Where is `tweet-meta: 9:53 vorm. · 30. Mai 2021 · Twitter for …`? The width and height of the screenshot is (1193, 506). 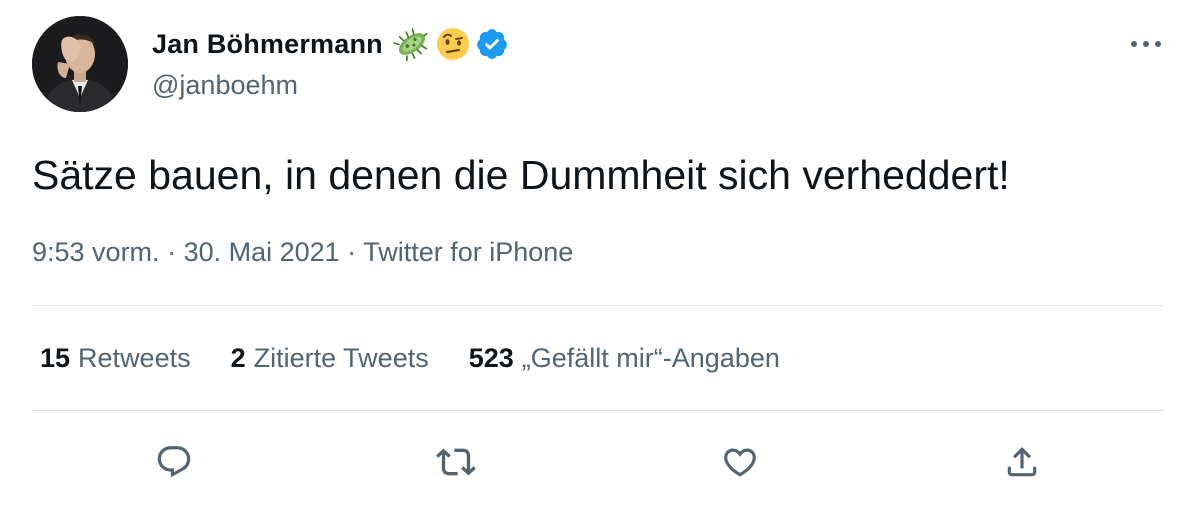
tweet-meta: 9:53 vorm. · 30. Mai 2021 · Twitter for … is located at coordinates (302, 252).